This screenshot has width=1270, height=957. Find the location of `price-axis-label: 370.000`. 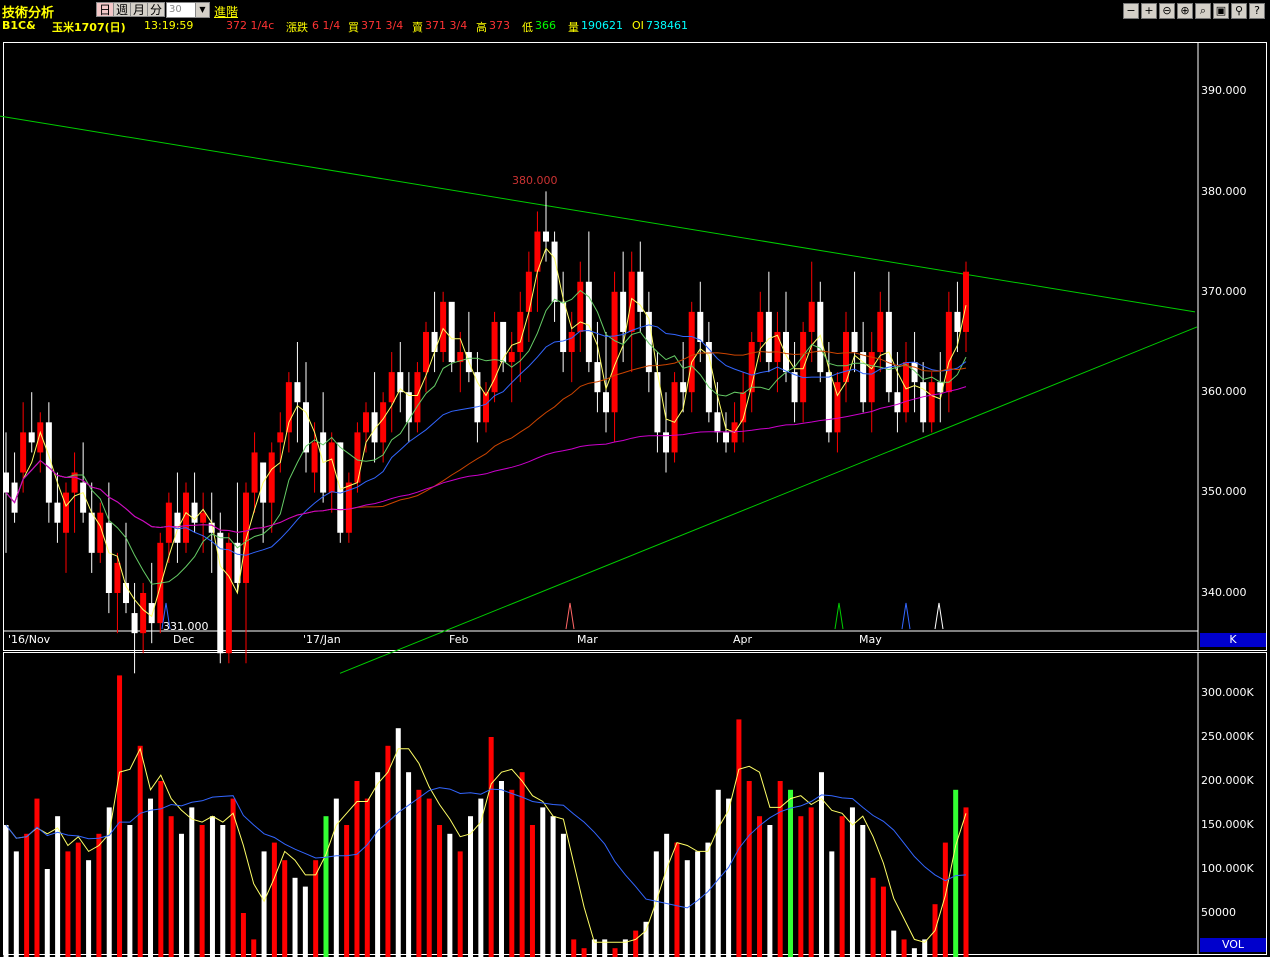

price-axis-label: 370.000 is located at coordinates (1224, 291).